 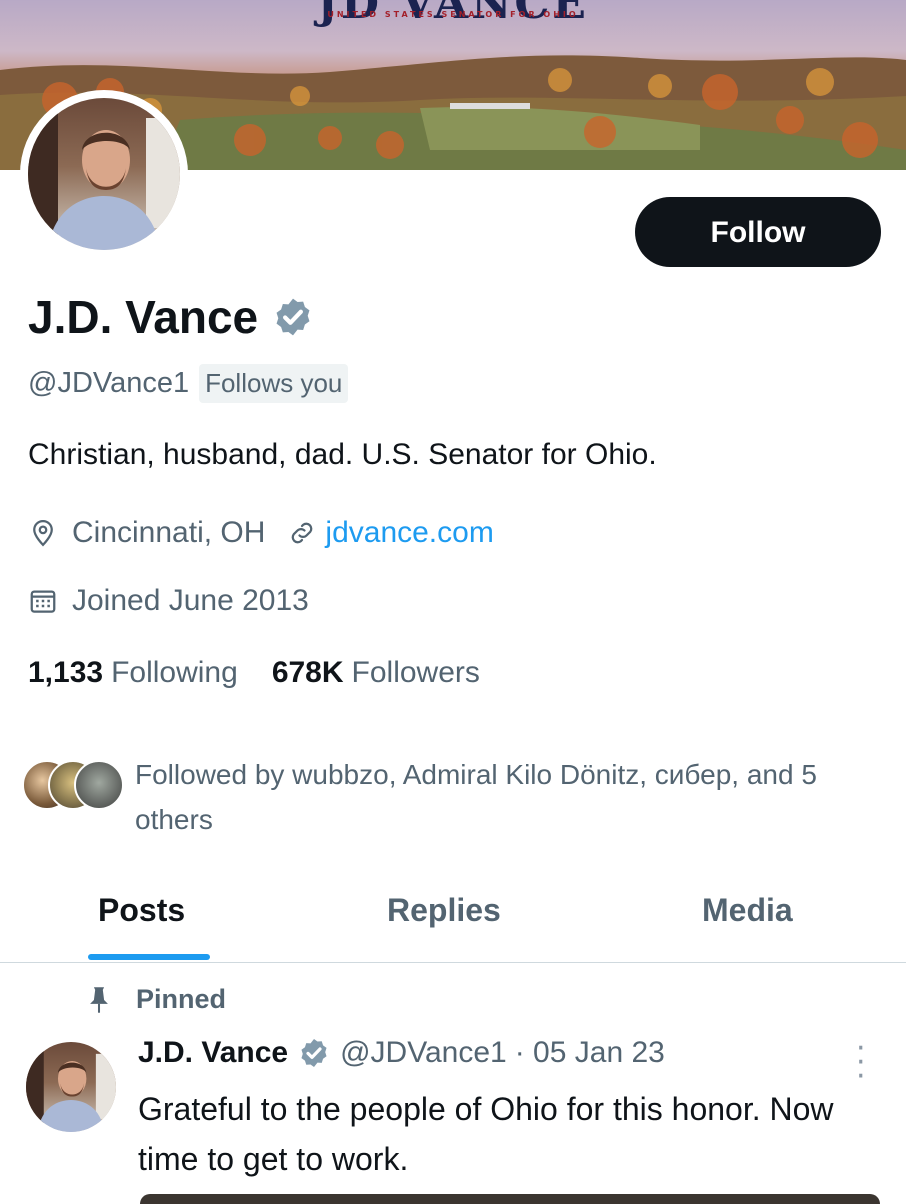 I want to click on pinned-label: Pinned, so click(x=181, y=999).